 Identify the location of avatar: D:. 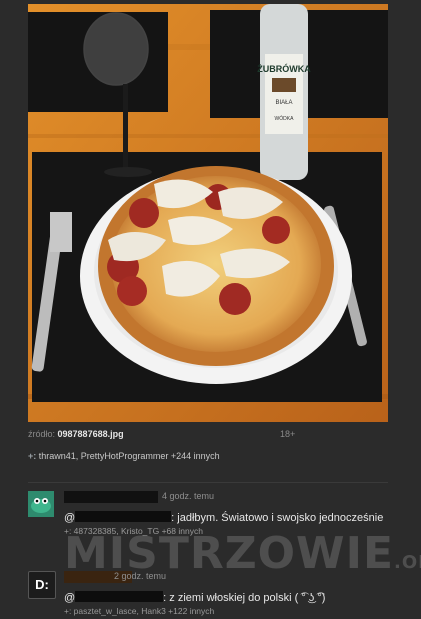
(42, 585).